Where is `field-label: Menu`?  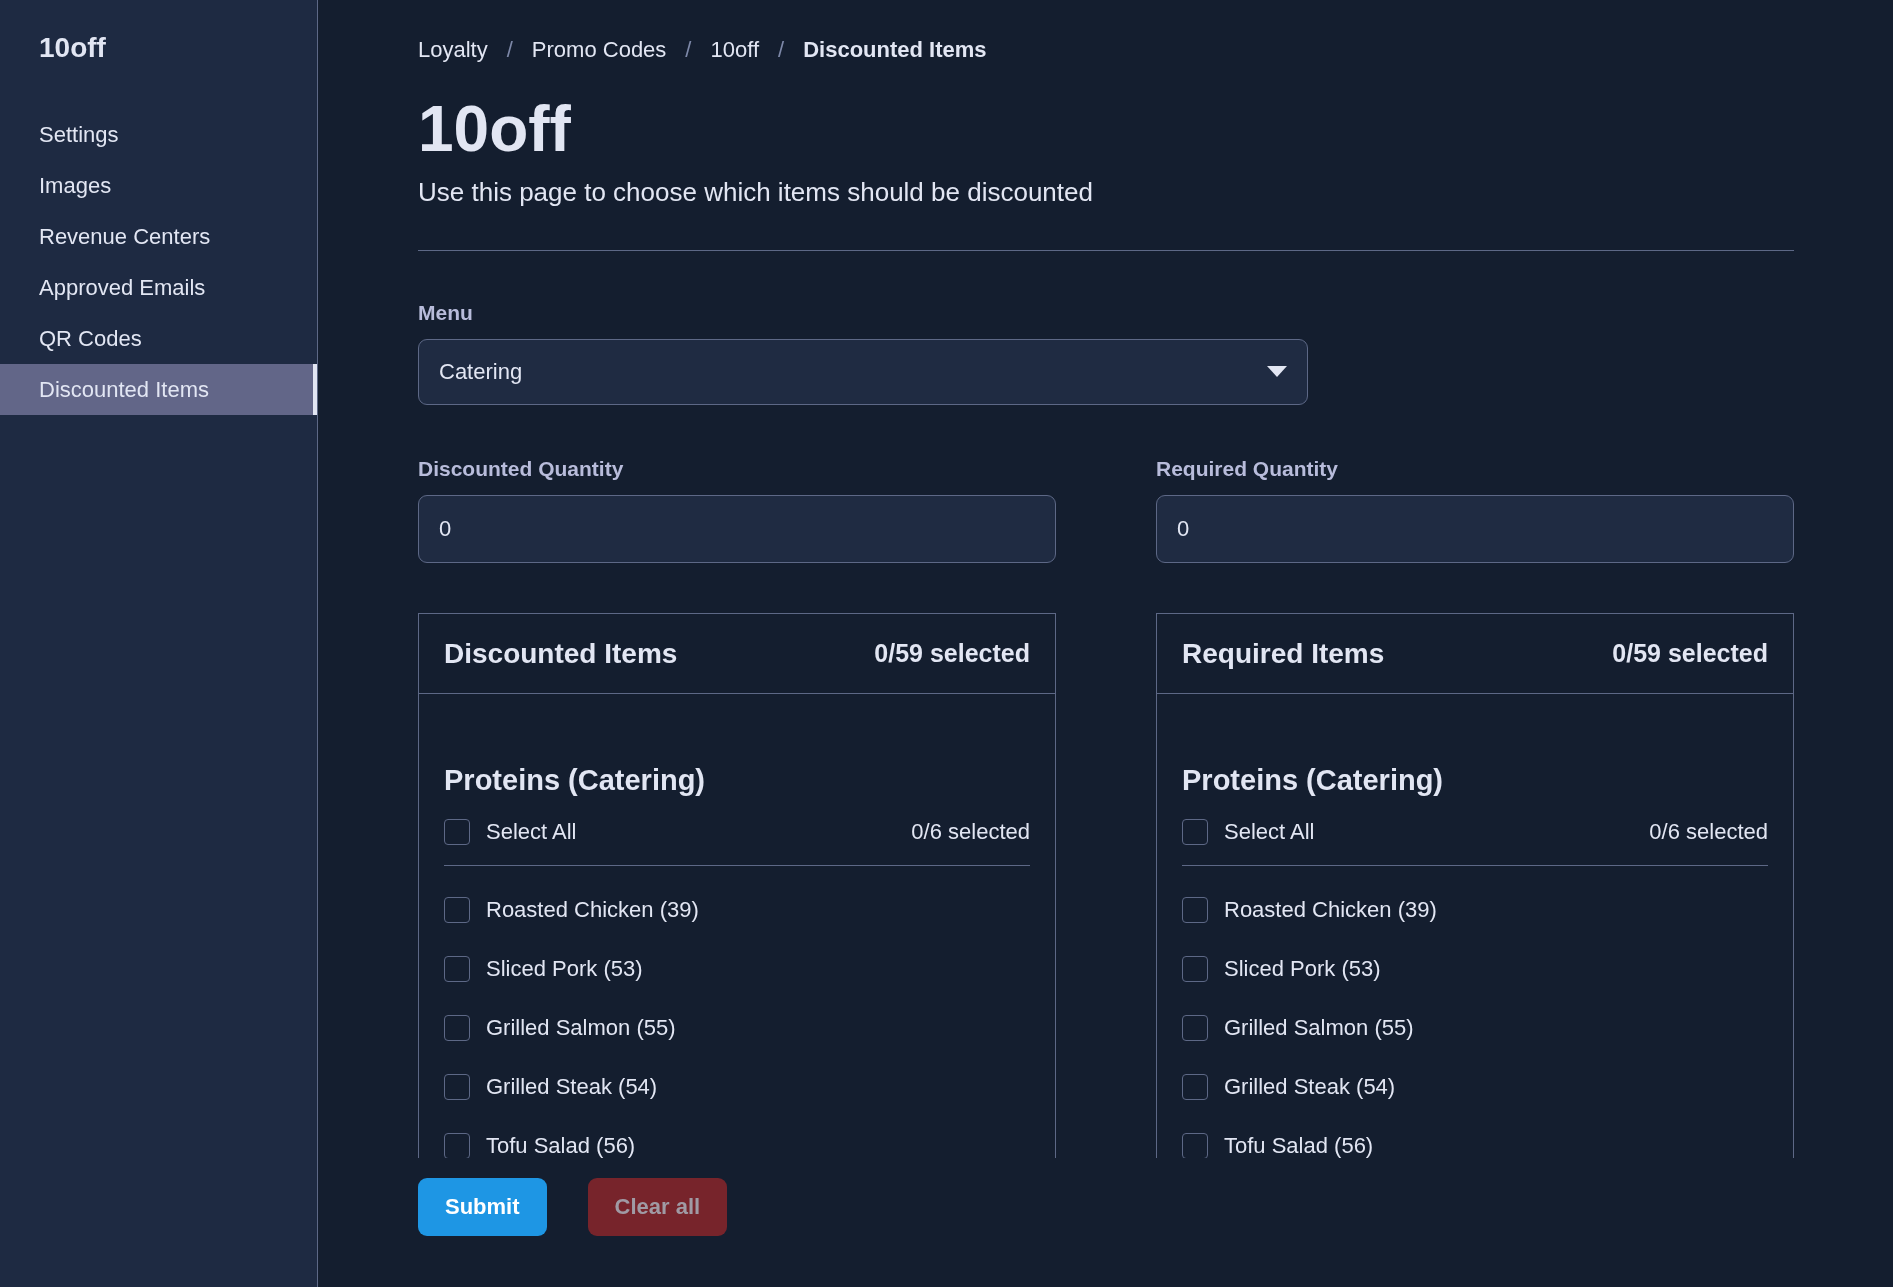
field-label: Menu is located at coordinates (445, 313).